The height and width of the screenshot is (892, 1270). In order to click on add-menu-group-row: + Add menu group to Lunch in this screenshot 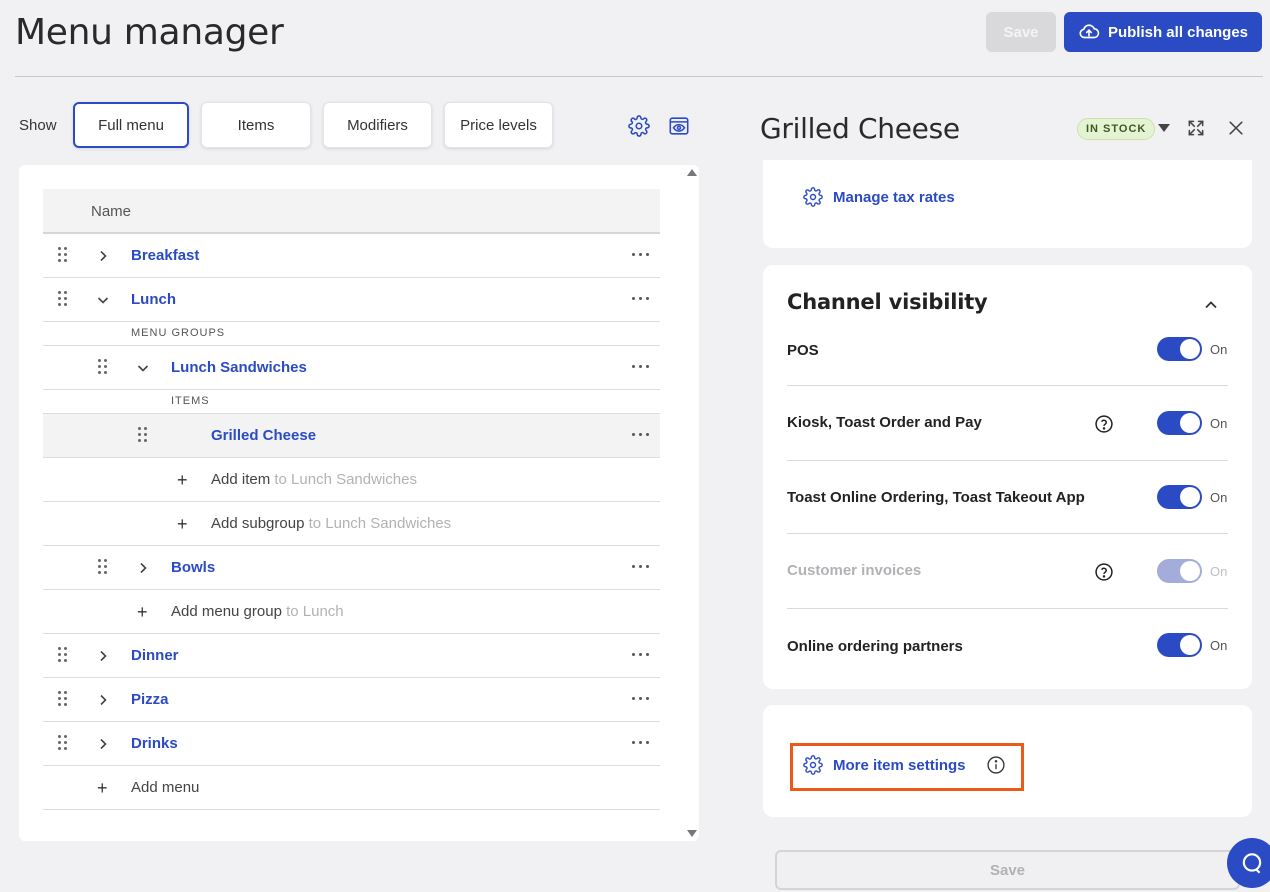, I will do `click(351, 612)`.